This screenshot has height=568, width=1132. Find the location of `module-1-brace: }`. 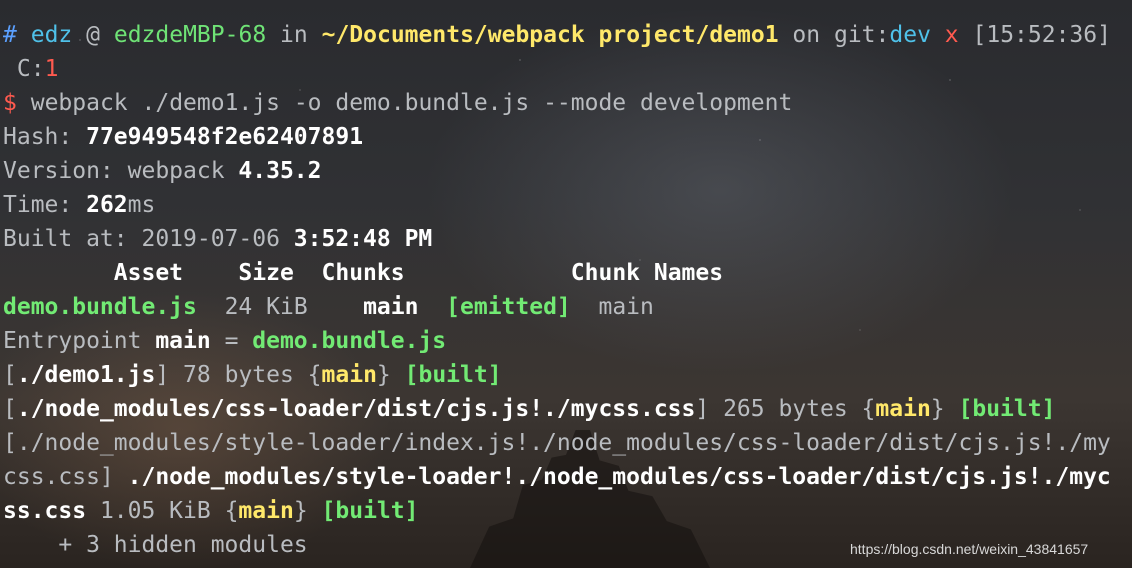

module-1-brace: } is located at coordinates (383, 375).